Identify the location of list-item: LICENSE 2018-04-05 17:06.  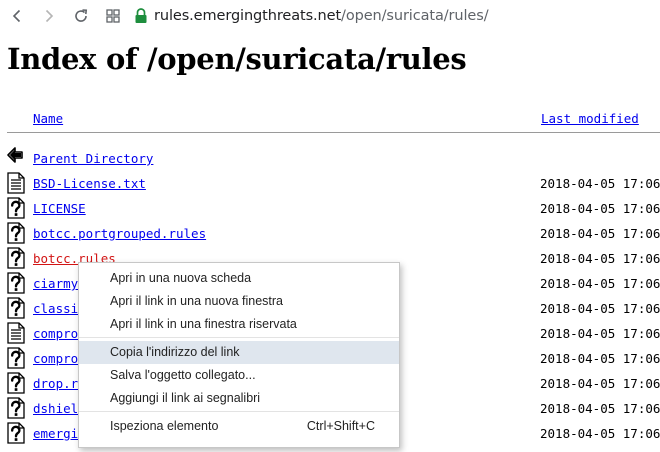
(330, 209).